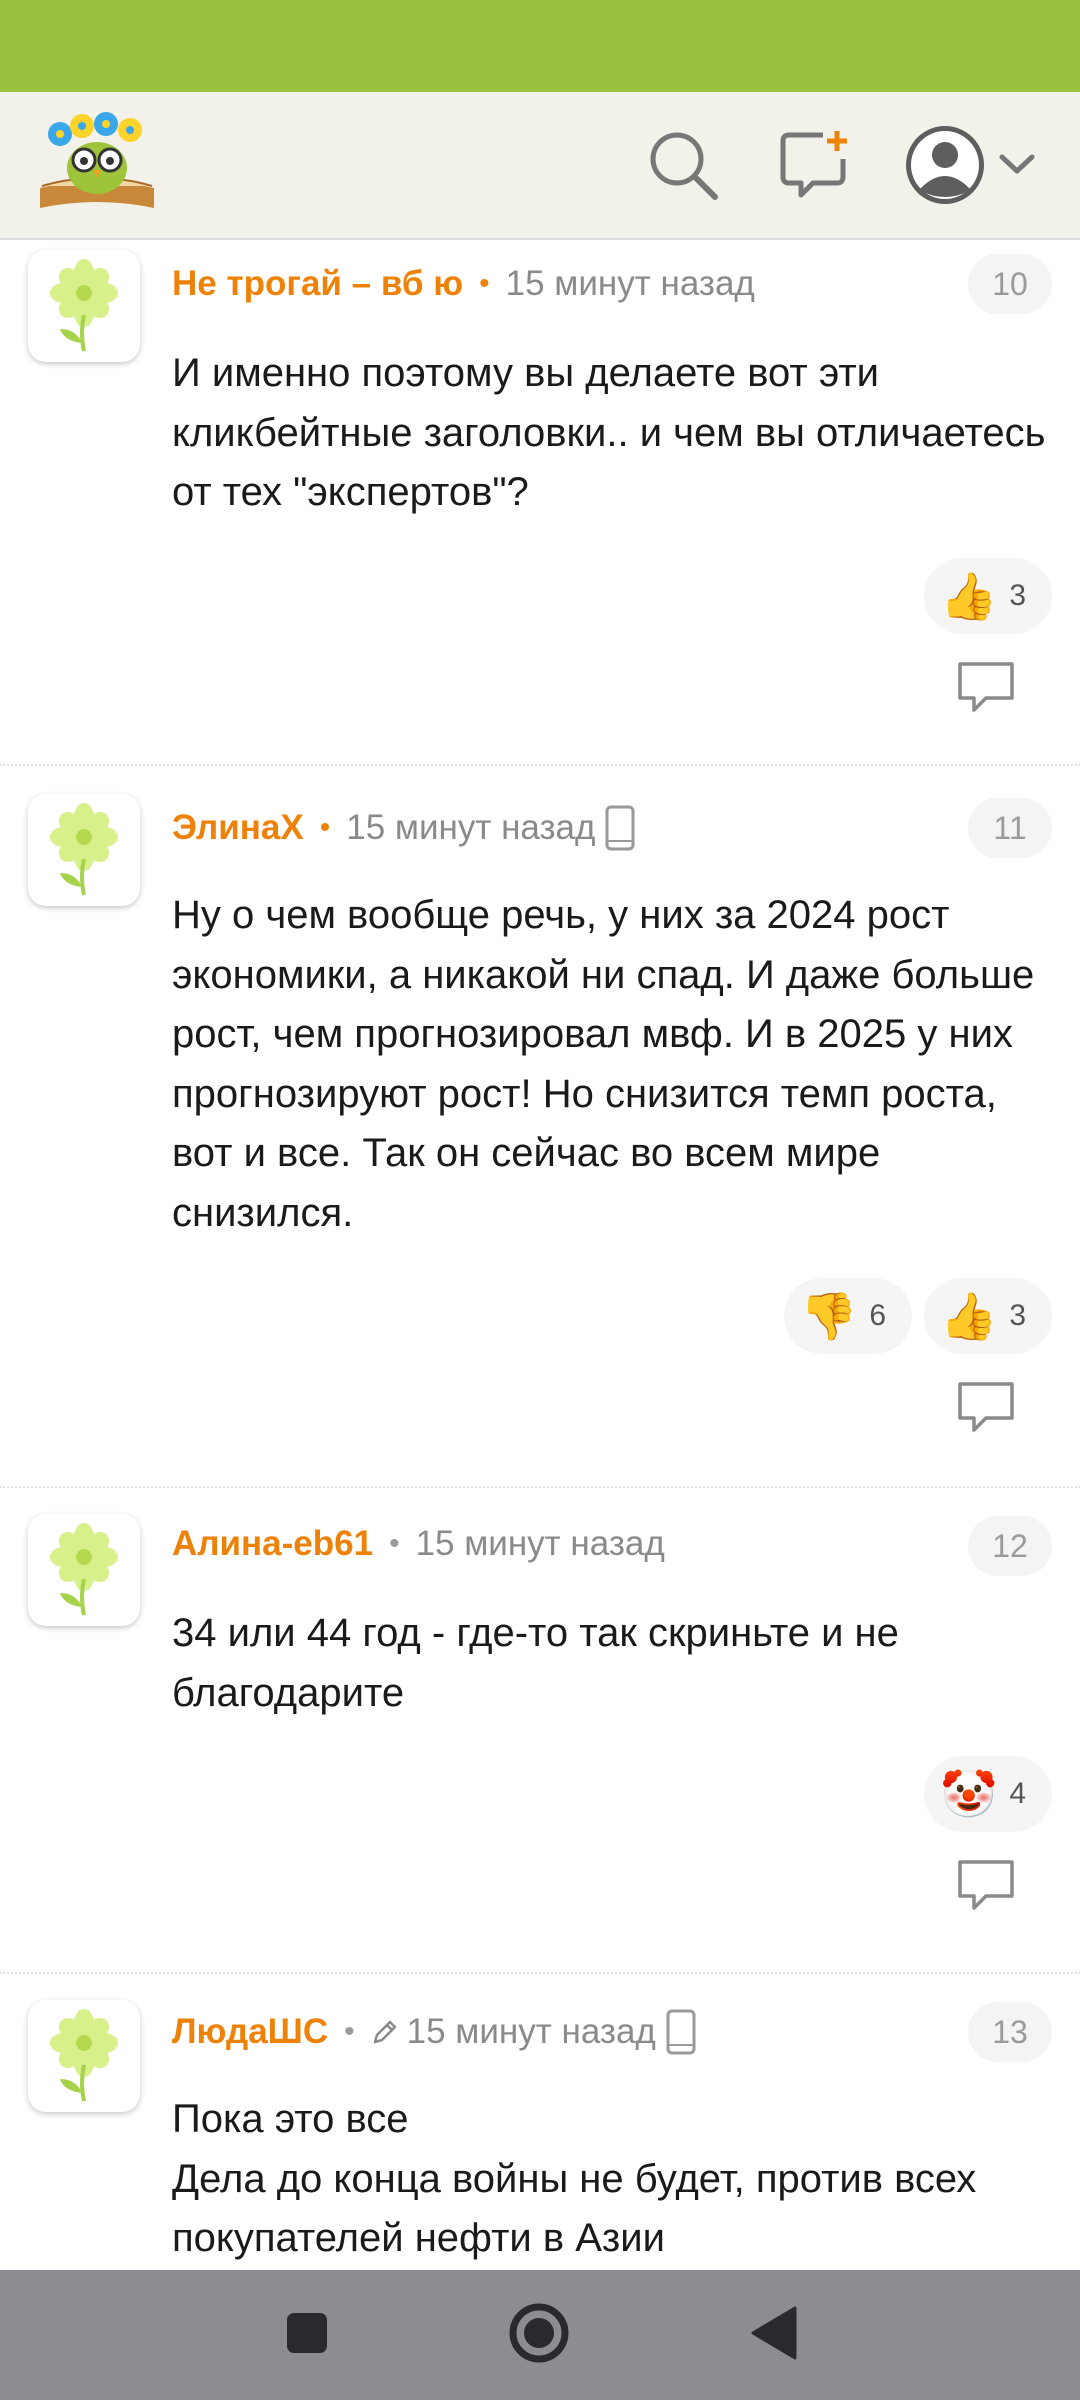 The image size is (1080, 2400). Describe the element at coordinates (385, 2032) in the screenshot. I see `edited-pencil-icon` at that location.